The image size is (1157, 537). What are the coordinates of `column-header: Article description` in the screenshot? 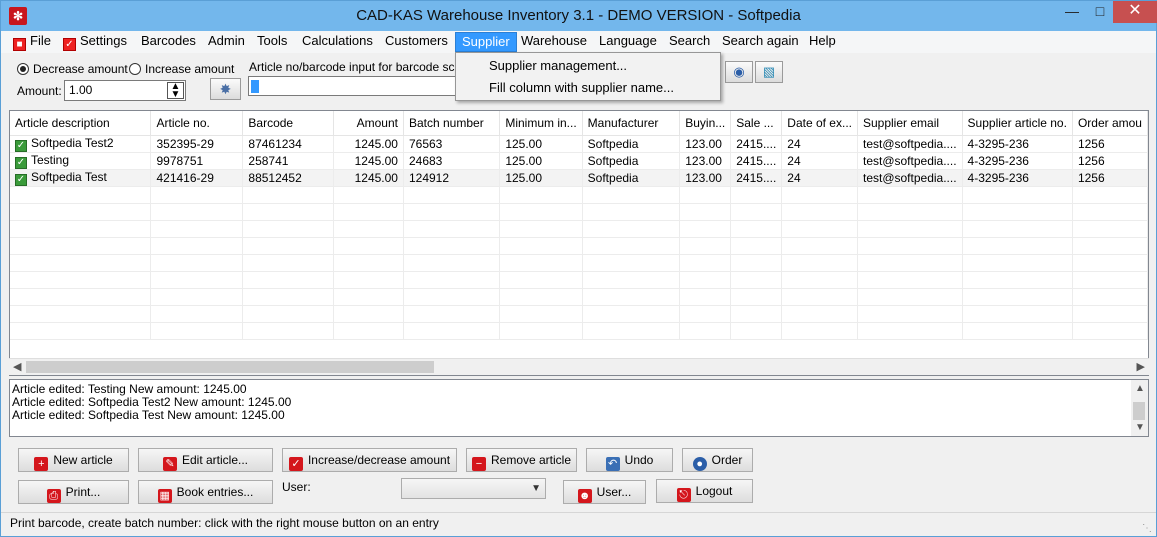 It's located at (81, 123).